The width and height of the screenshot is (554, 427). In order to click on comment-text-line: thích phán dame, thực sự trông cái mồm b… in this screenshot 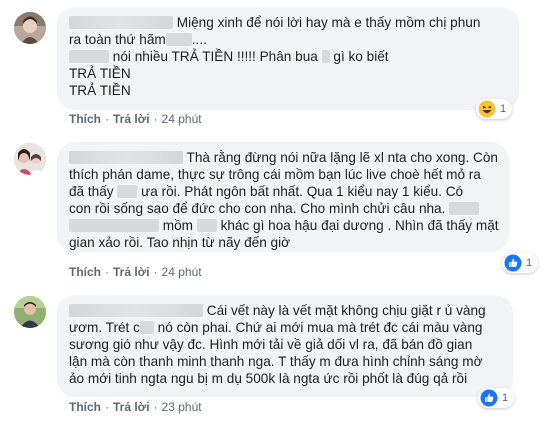, I will do `click(275, 174)`.